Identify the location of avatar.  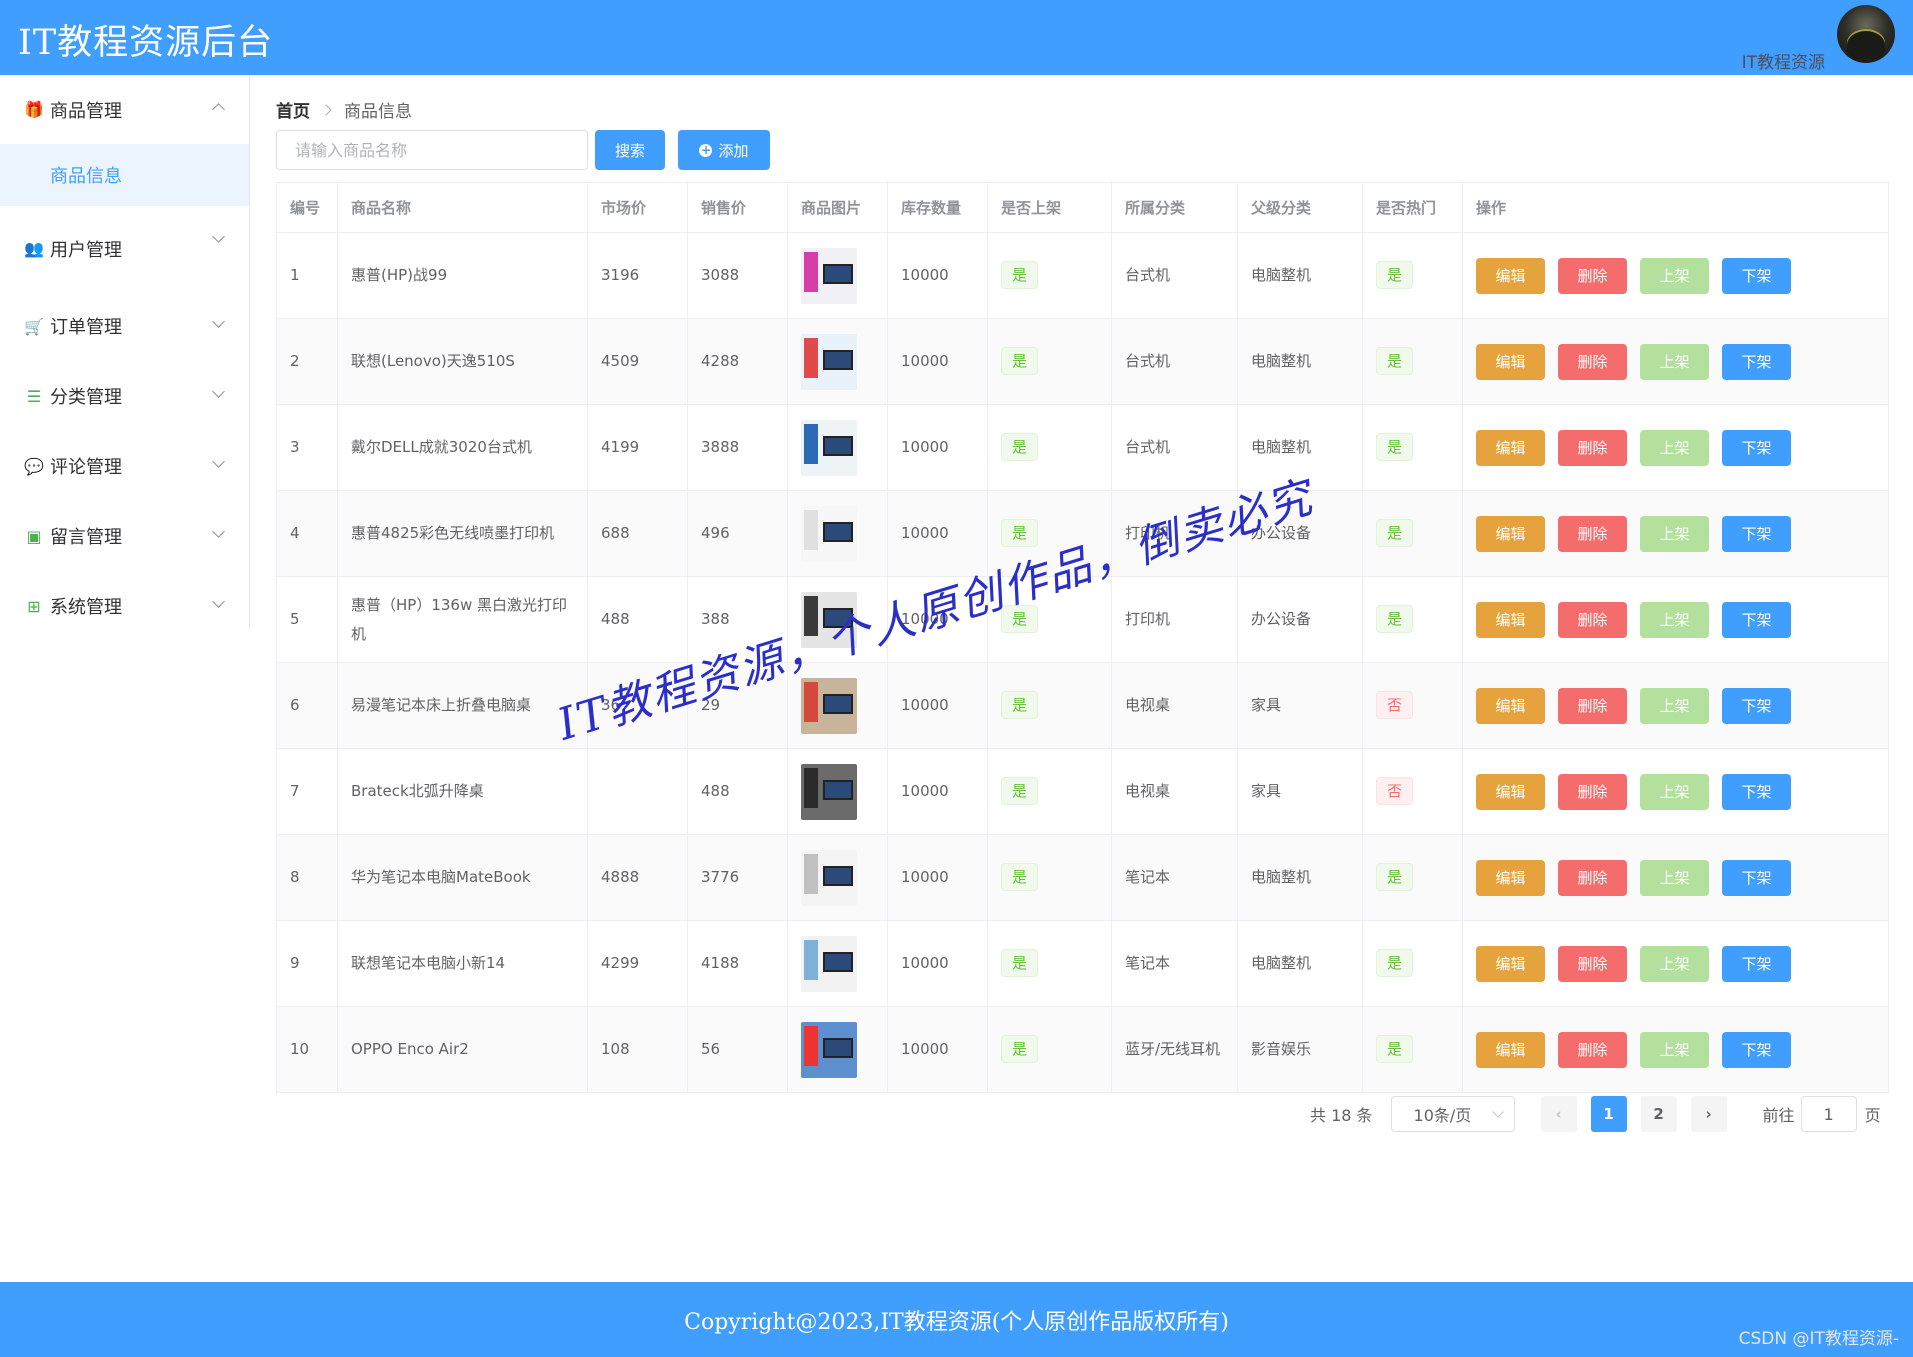
(1866, 34).